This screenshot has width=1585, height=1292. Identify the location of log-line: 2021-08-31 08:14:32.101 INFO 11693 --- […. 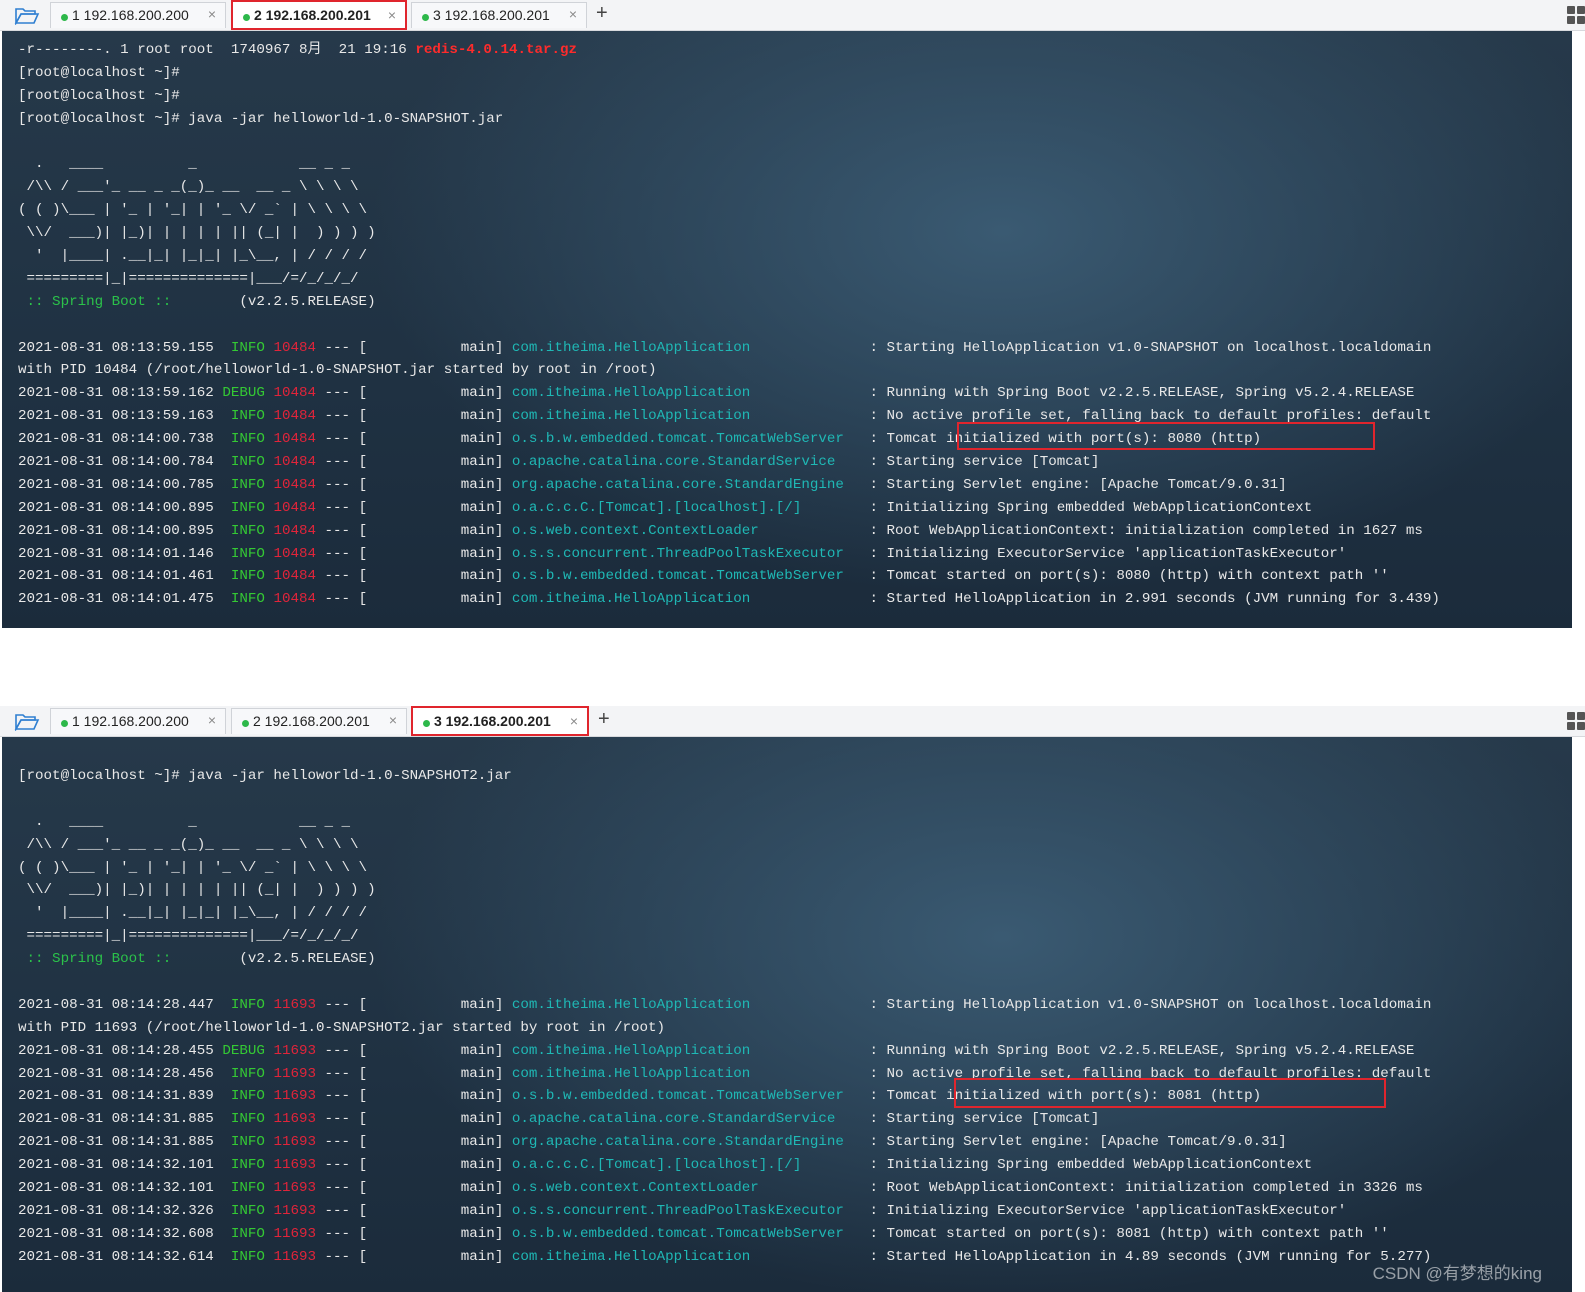
(724, 1188).